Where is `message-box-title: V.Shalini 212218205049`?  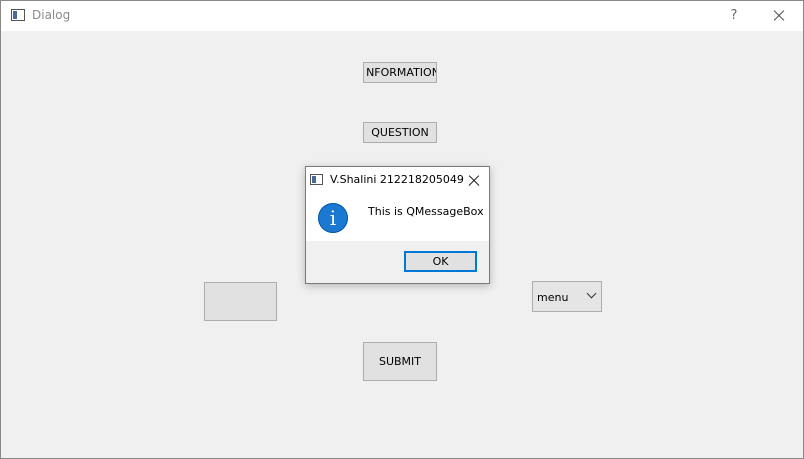
message-box-title: V.Shalini 212218205049 is located at coordinates (397, 179).